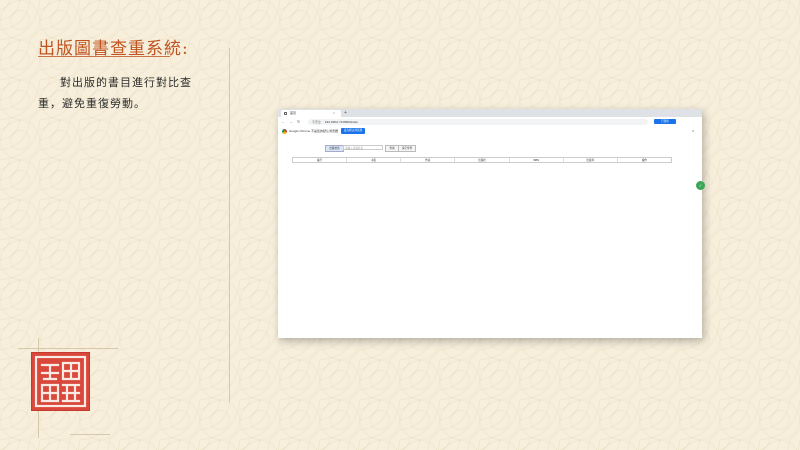  I want to click on column-header: 作者, so click(428, 160).